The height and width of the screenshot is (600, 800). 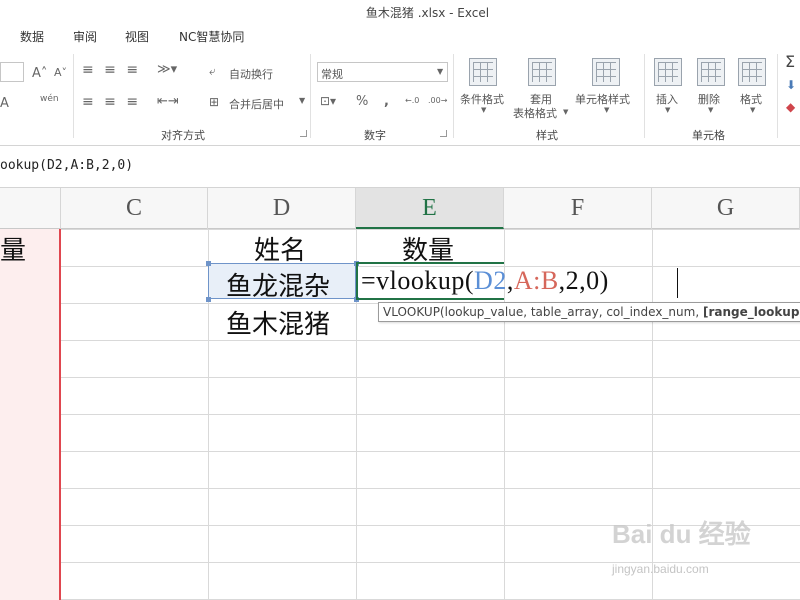 I want to click on format-button: 格式, so click(x=751, y=99).